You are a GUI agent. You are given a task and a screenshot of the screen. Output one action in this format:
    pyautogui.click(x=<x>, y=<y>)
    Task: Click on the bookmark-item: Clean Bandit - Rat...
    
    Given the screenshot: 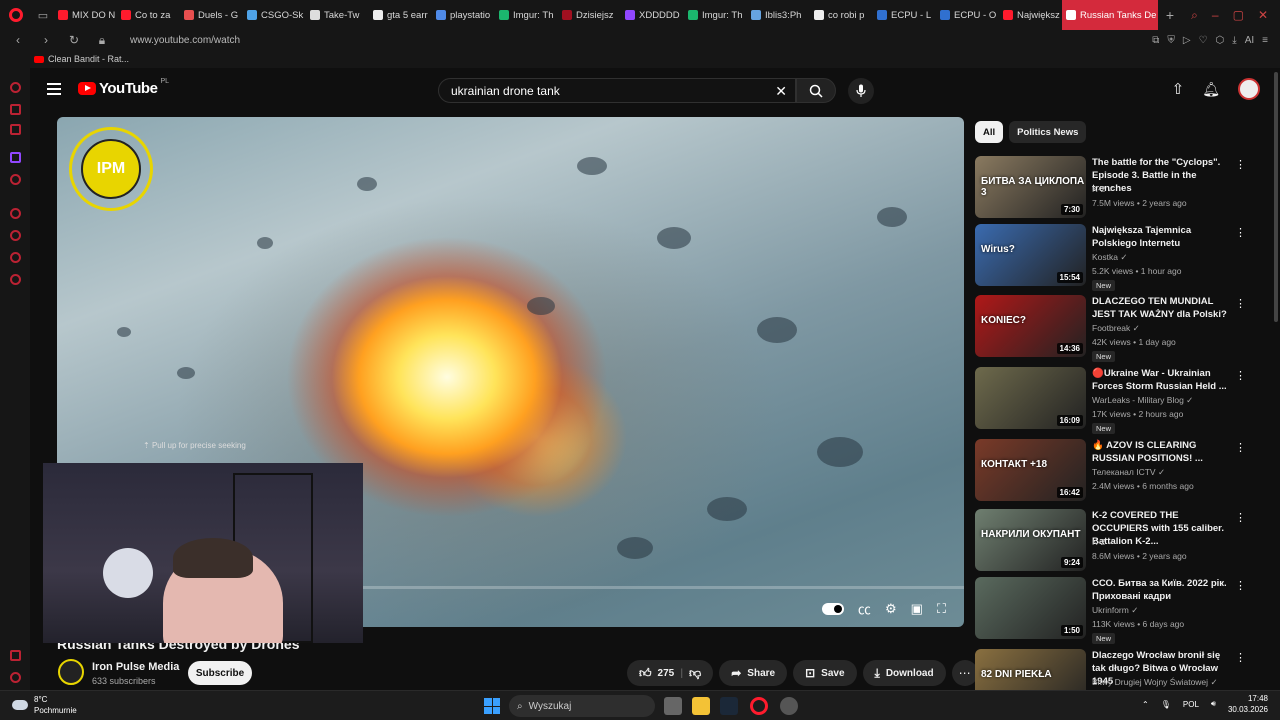 What is the action you would take?
    pyautogui.click(x=88, y=59)
    